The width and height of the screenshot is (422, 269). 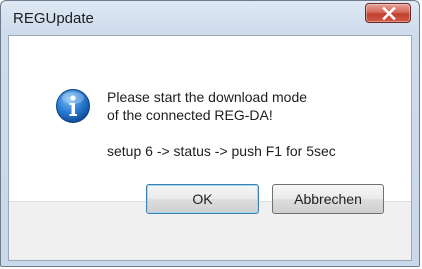 I want to click on ok-button: OK, so click(x=202, y=199).